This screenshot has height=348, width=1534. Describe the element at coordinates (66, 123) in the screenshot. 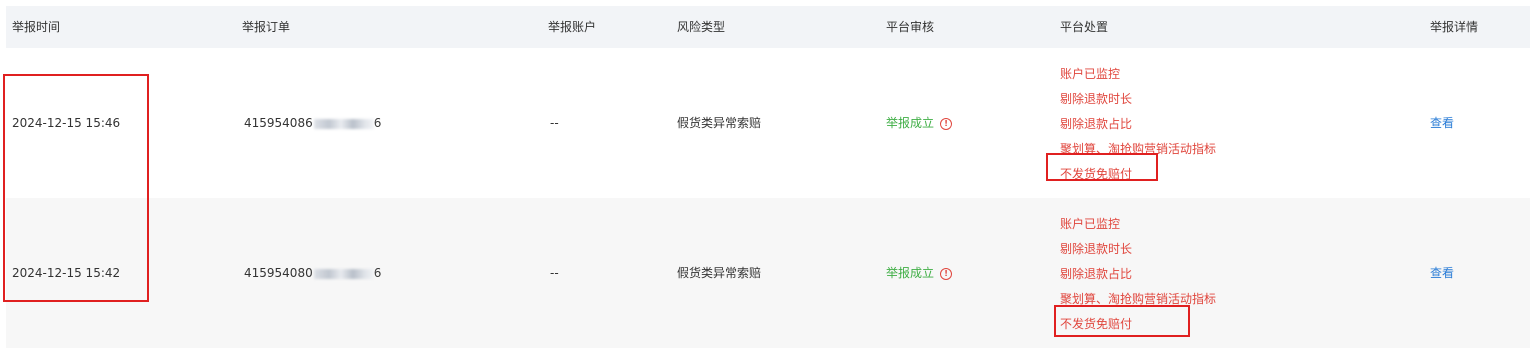

I see `report-time: 2024-12-15 15:46` at that location.